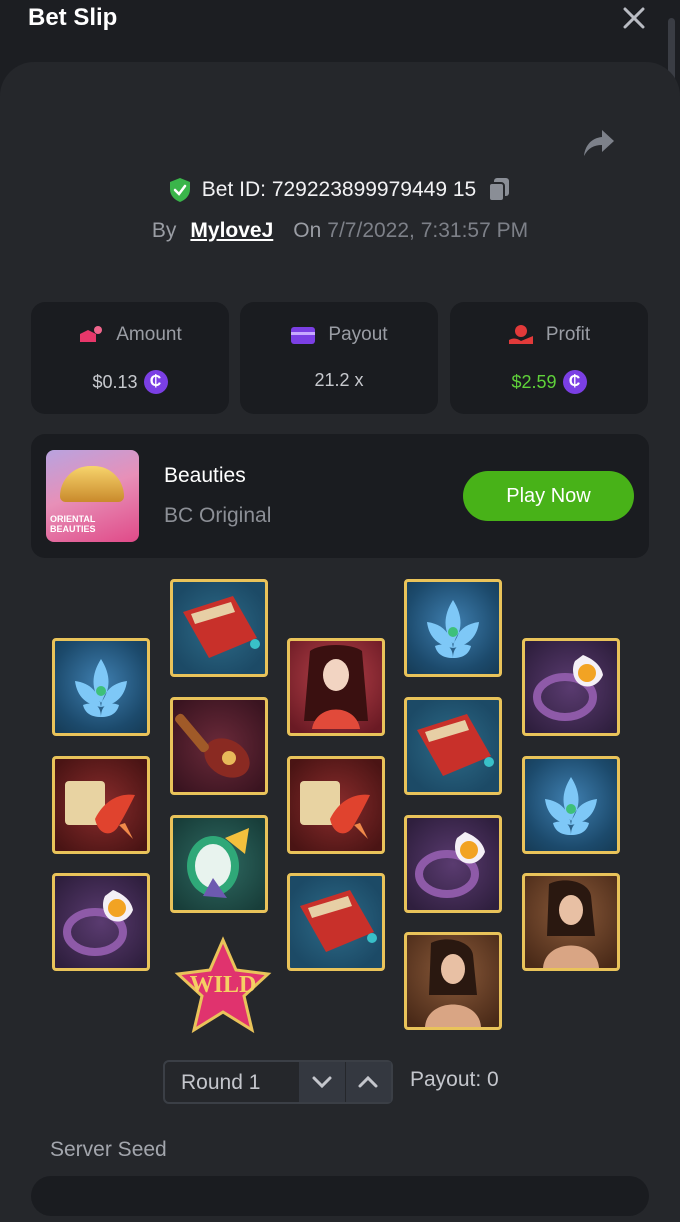  Describe the element at coordinates (534, 381) in the screenshot. I see `profit-value: $2.59` at that location.